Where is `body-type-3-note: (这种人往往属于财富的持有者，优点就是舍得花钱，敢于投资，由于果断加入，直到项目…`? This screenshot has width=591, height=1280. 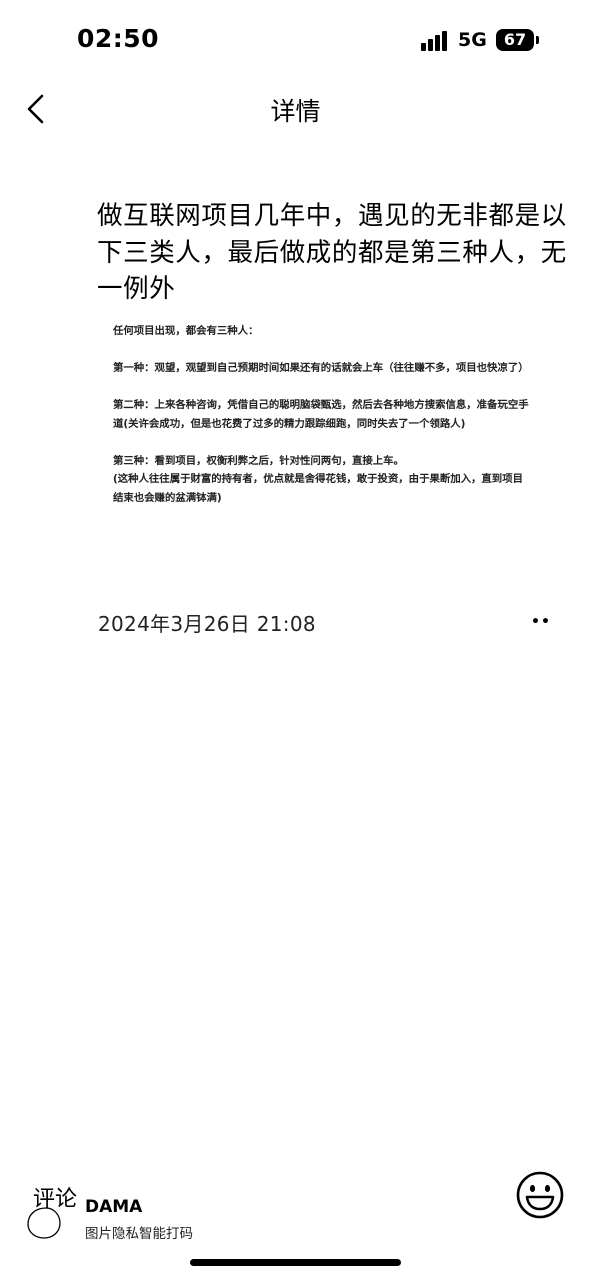 body-type-3-note: (这种人往往属于财富的持有者，优点就是舍得花钱，敢于投资，由于果断加入，直到项目… is located at coordinates (318, 488).